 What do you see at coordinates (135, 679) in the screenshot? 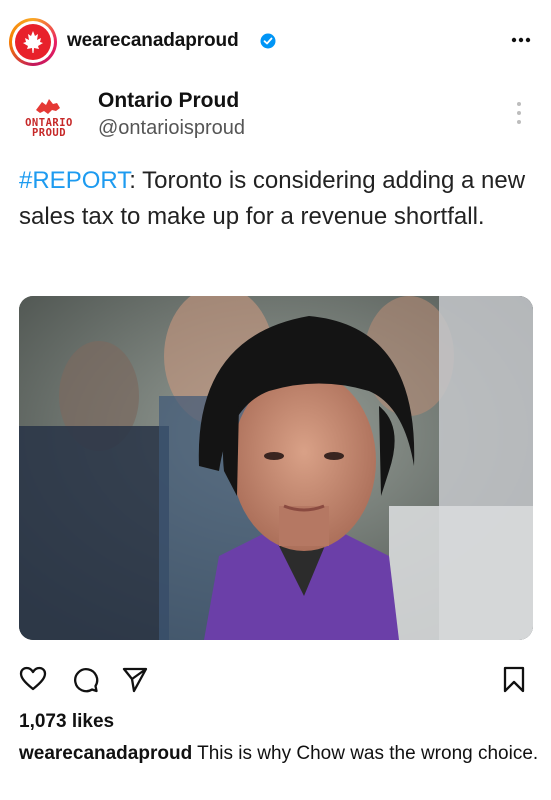
I see `send-icon` at bounding box center [135, 679].